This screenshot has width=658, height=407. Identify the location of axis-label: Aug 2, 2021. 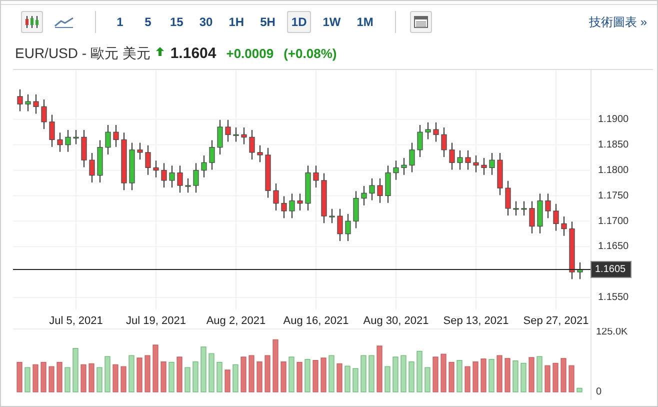
(236, 321).